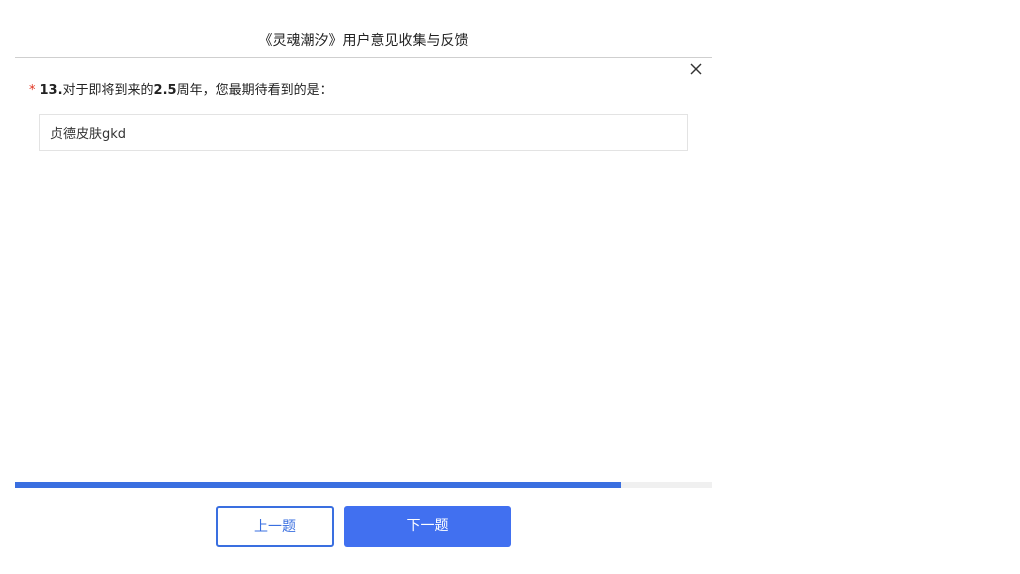  Describe the element at coordinates (51, 90) in the screenshot. I see `question-number: 13.` at that location.